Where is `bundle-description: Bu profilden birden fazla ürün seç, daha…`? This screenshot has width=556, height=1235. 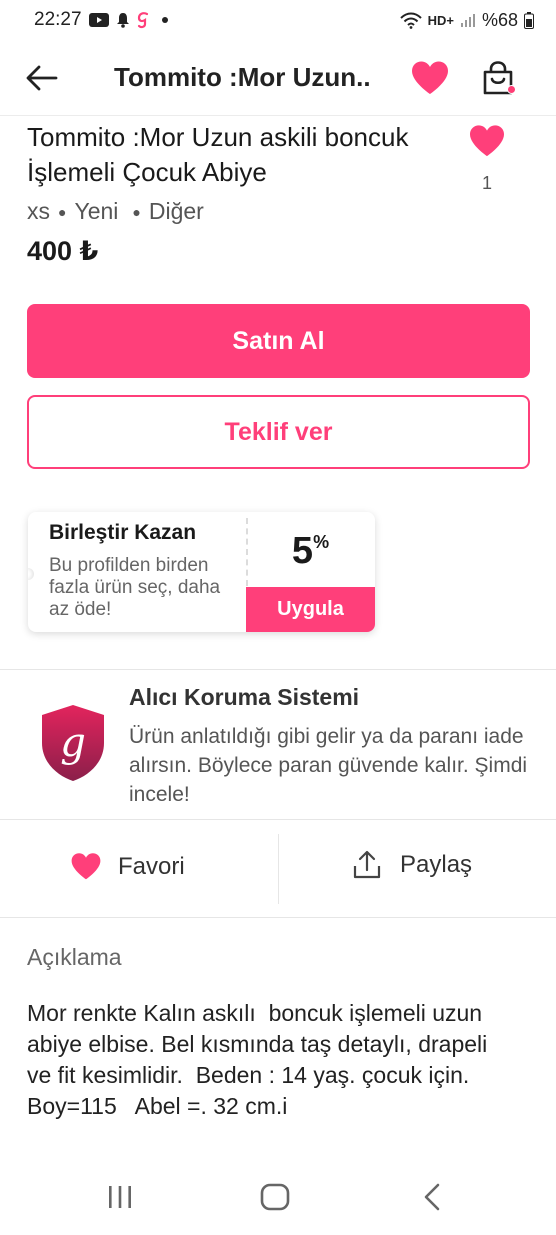
bundle-description: Bu profilden birden fazla ürün seç, daha… is located at coordinates (135, 587).